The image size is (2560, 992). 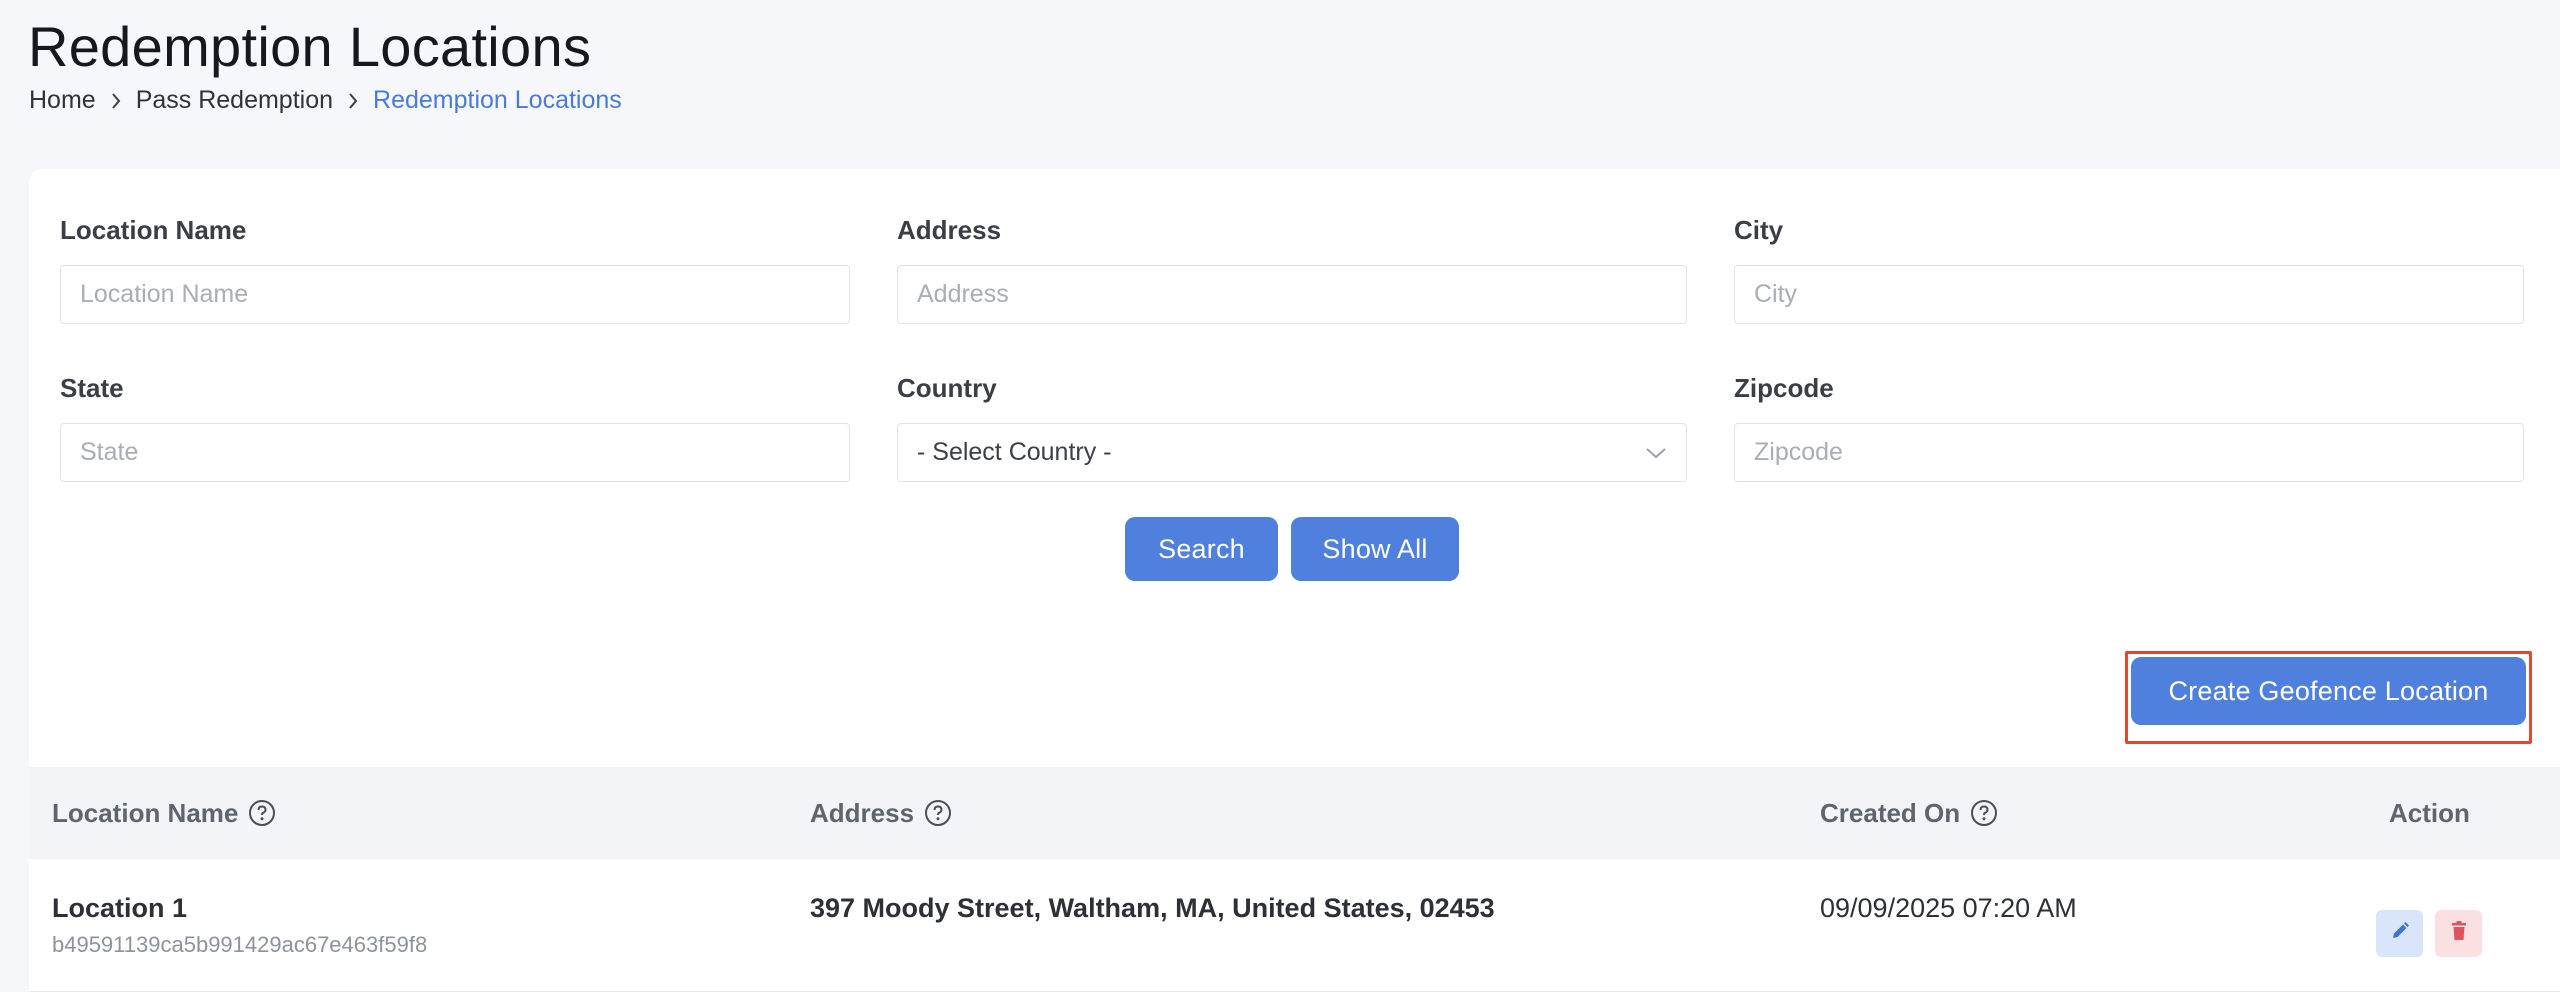 What do you see at coordinates (2129, 294) in the screenshot?
I see `city-input` at bounding box center [2129, 294].